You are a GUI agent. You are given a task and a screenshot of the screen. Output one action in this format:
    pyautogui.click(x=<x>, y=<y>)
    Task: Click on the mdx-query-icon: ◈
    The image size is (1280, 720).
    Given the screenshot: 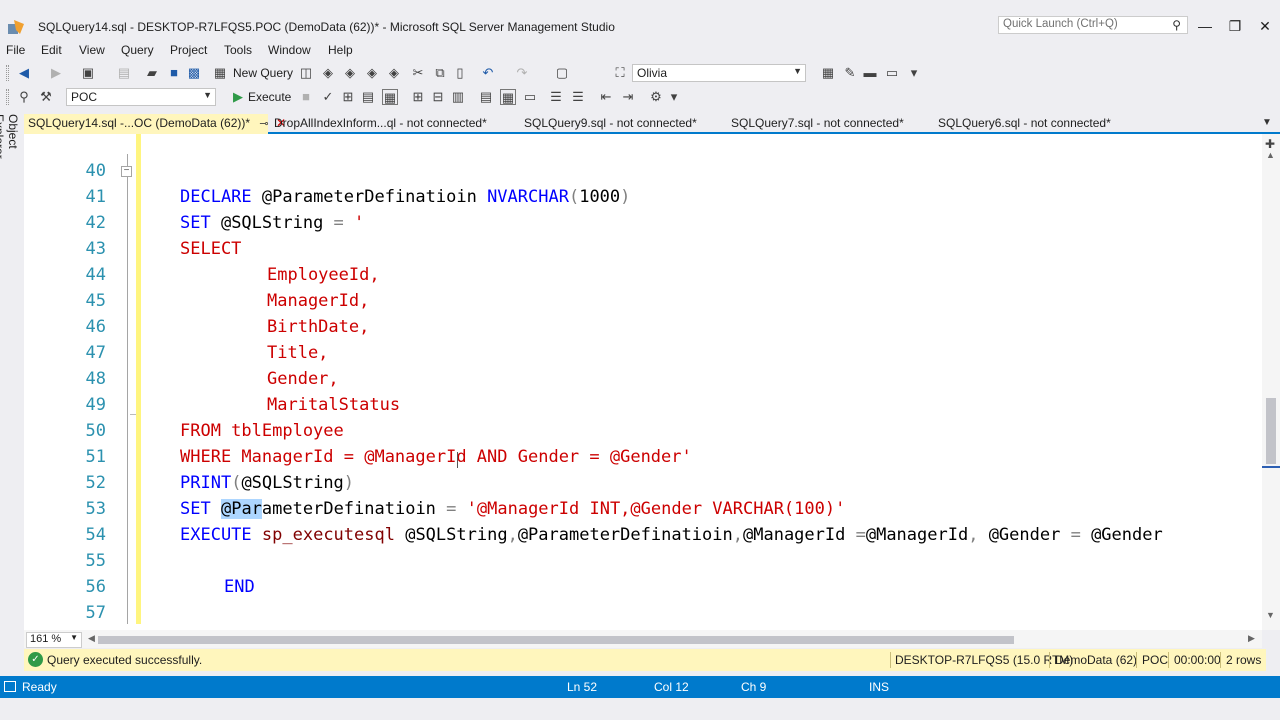 What is the action you would take?
    pyautogui.click(x=350, y=73)
    